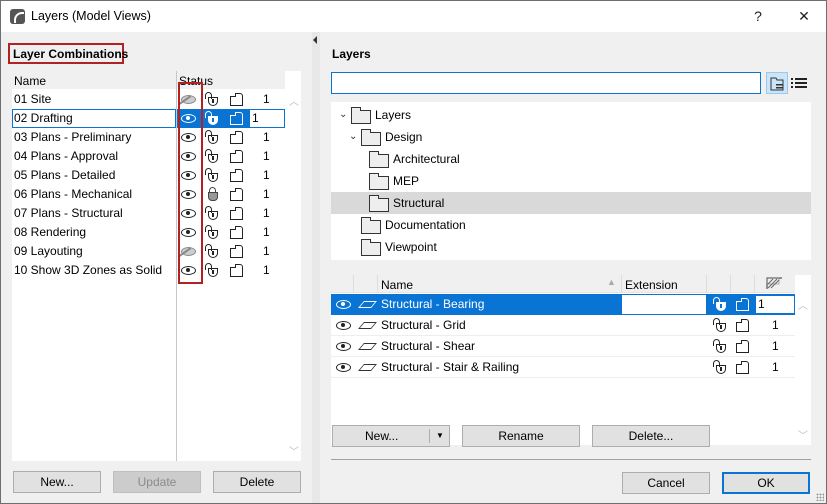 The image size is (827, 504). Describe the element at coordinates (50, 232) in the screenshot. I see `combination-name: 08 Rendering` at that location.